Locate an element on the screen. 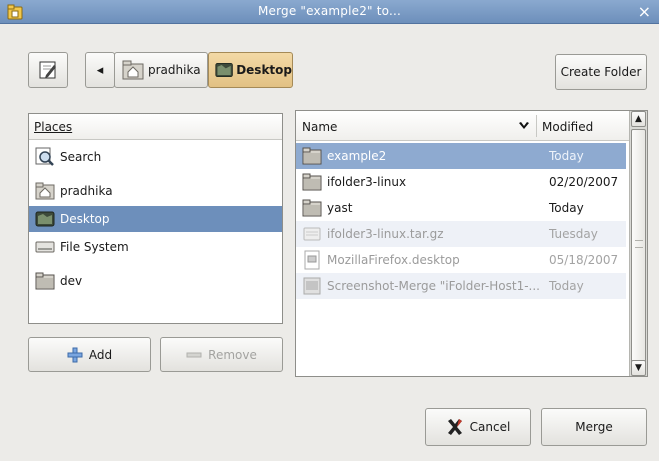  desktop-file-icon is located at coordinates (312, 260).